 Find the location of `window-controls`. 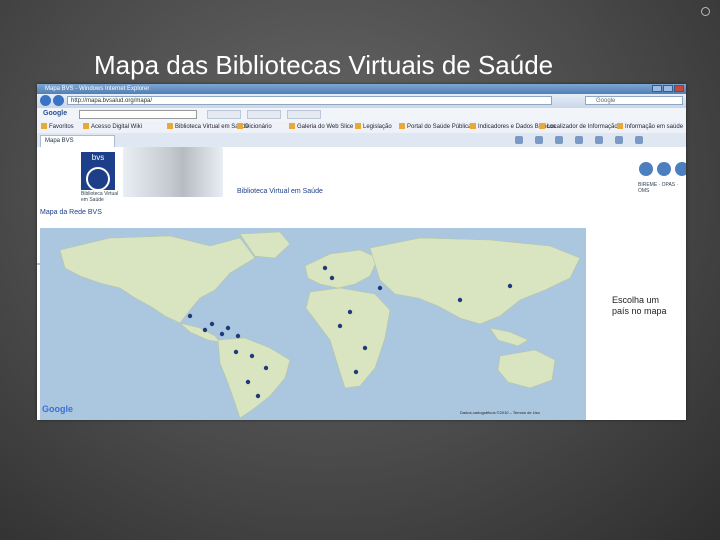

window-controls is located at coordinates (668, 88).